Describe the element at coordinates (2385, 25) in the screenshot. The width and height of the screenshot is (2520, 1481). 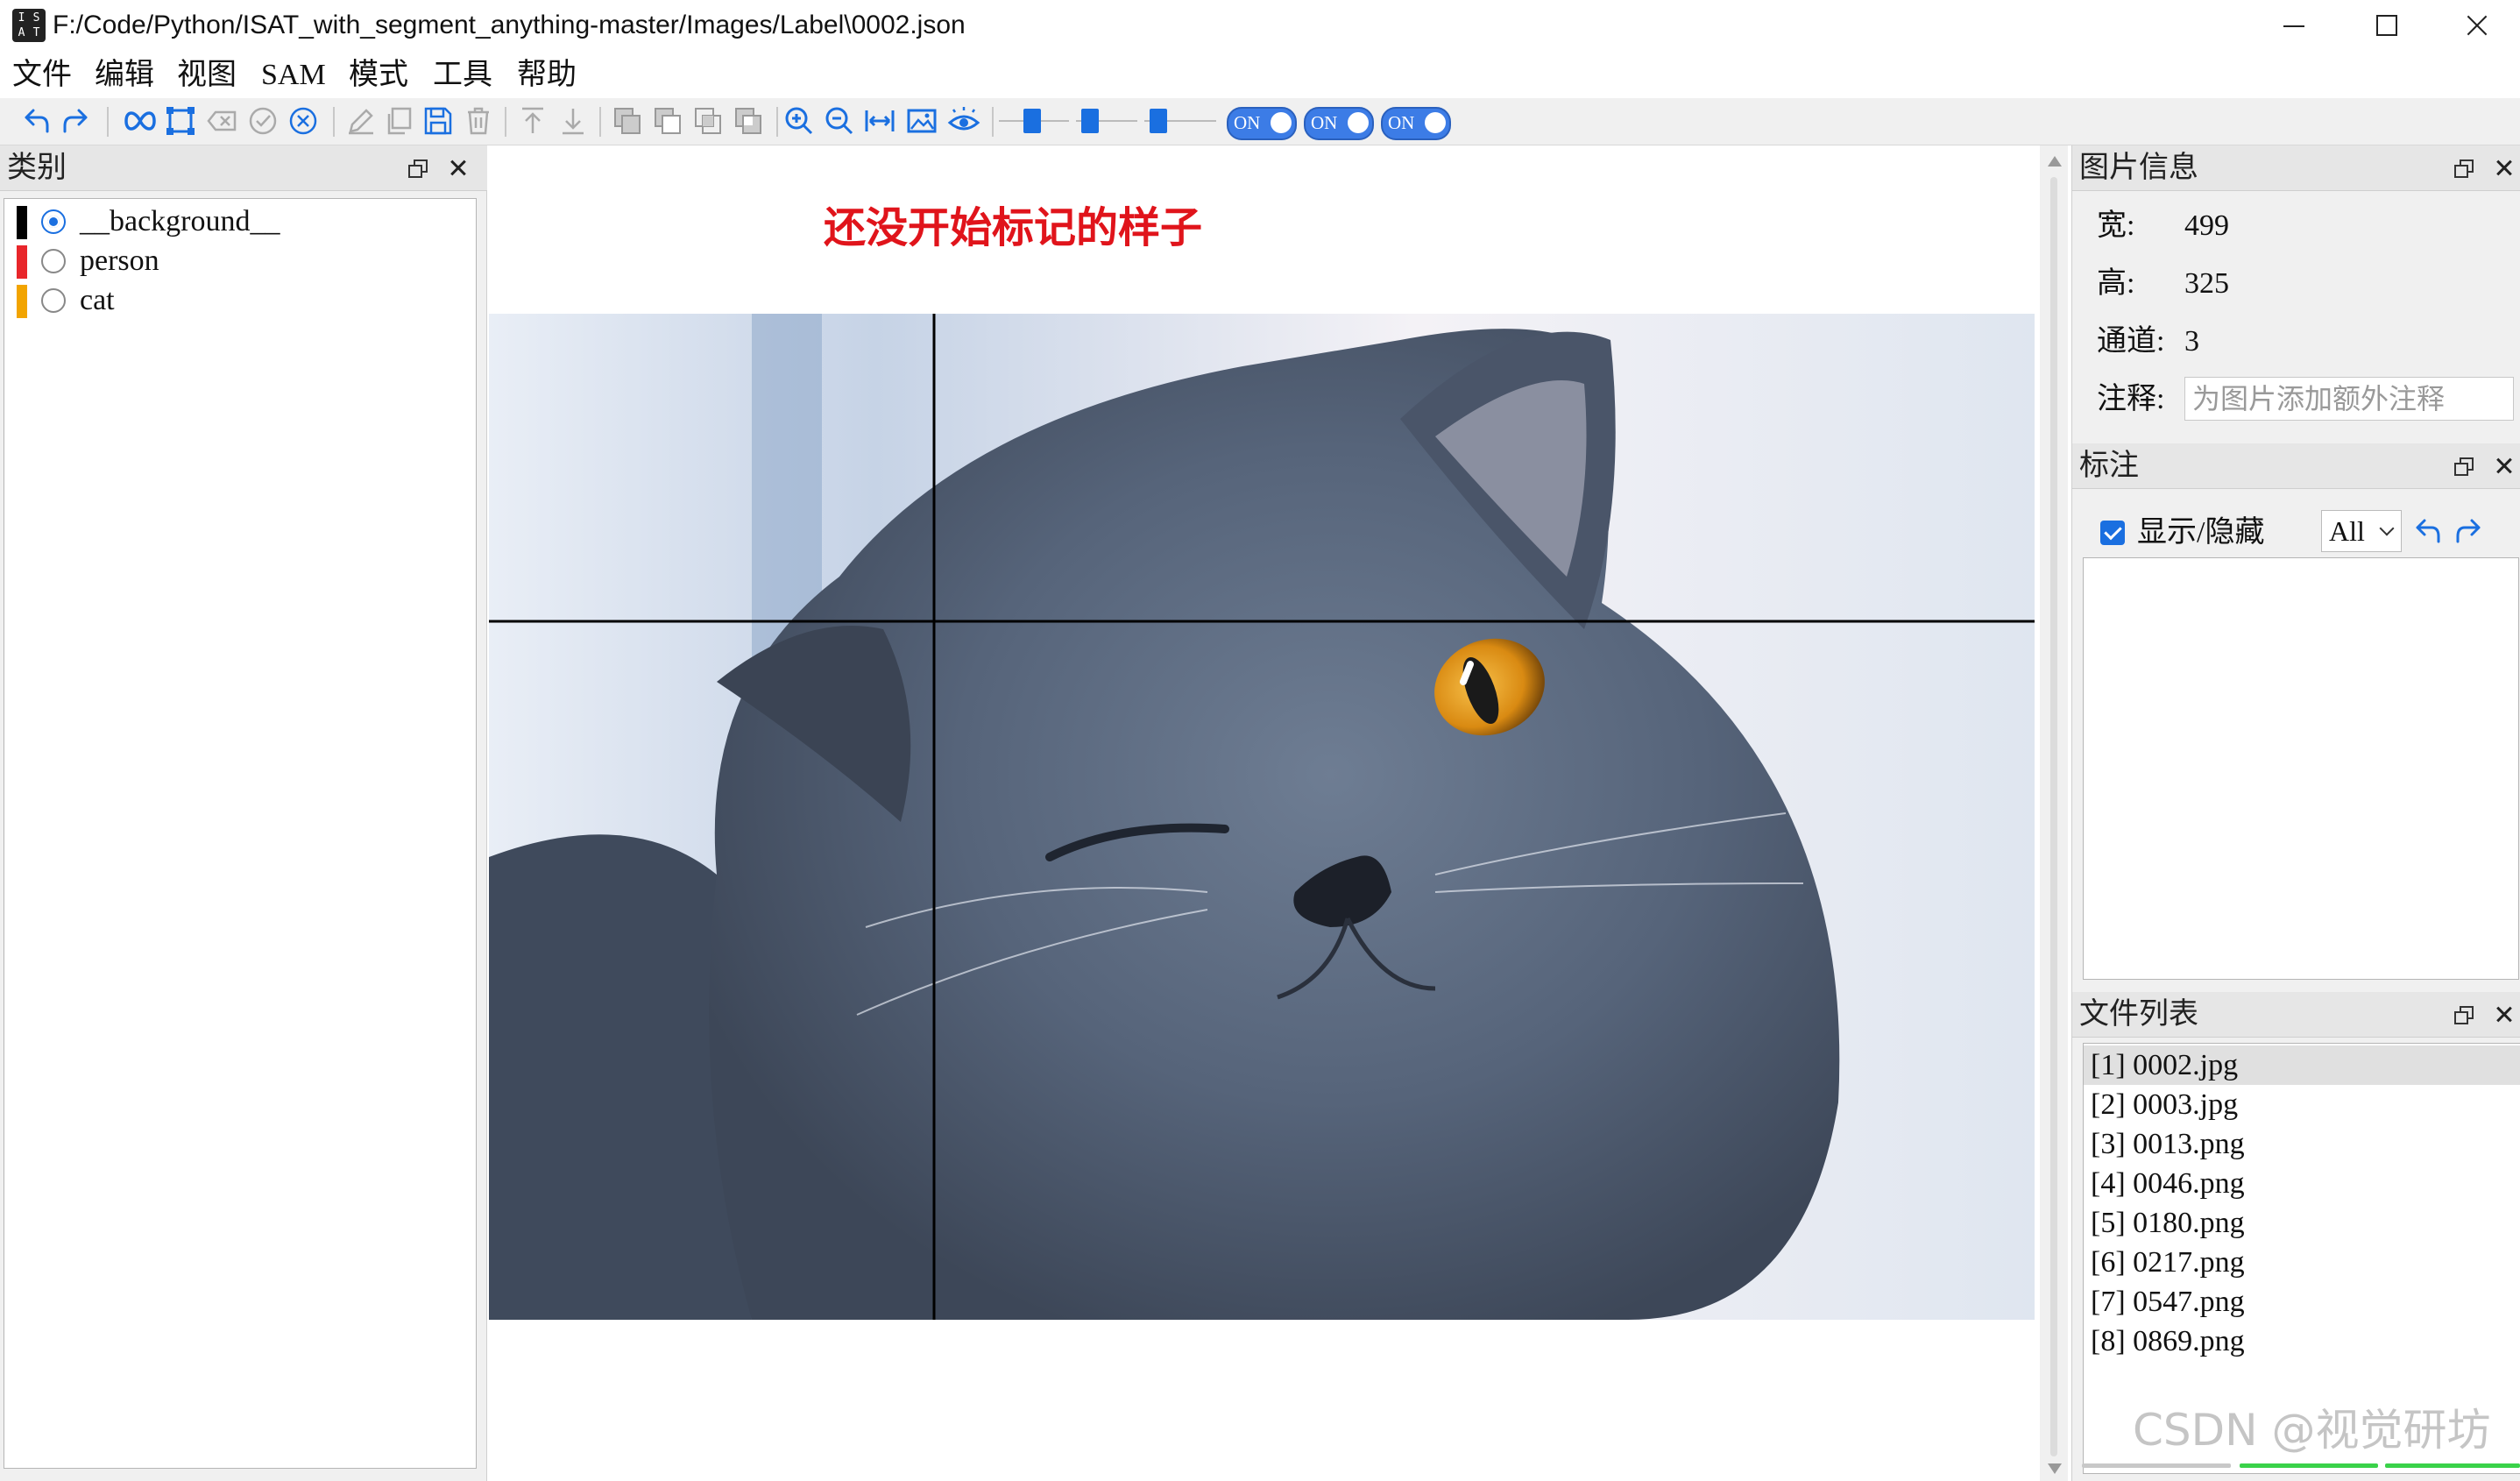
I see `maximize-icon` at that location.